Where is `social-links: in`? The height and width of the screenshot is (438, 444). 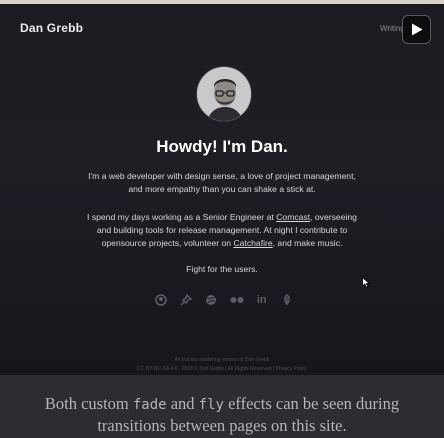
social-links: in is located at coordinates (224, 300).